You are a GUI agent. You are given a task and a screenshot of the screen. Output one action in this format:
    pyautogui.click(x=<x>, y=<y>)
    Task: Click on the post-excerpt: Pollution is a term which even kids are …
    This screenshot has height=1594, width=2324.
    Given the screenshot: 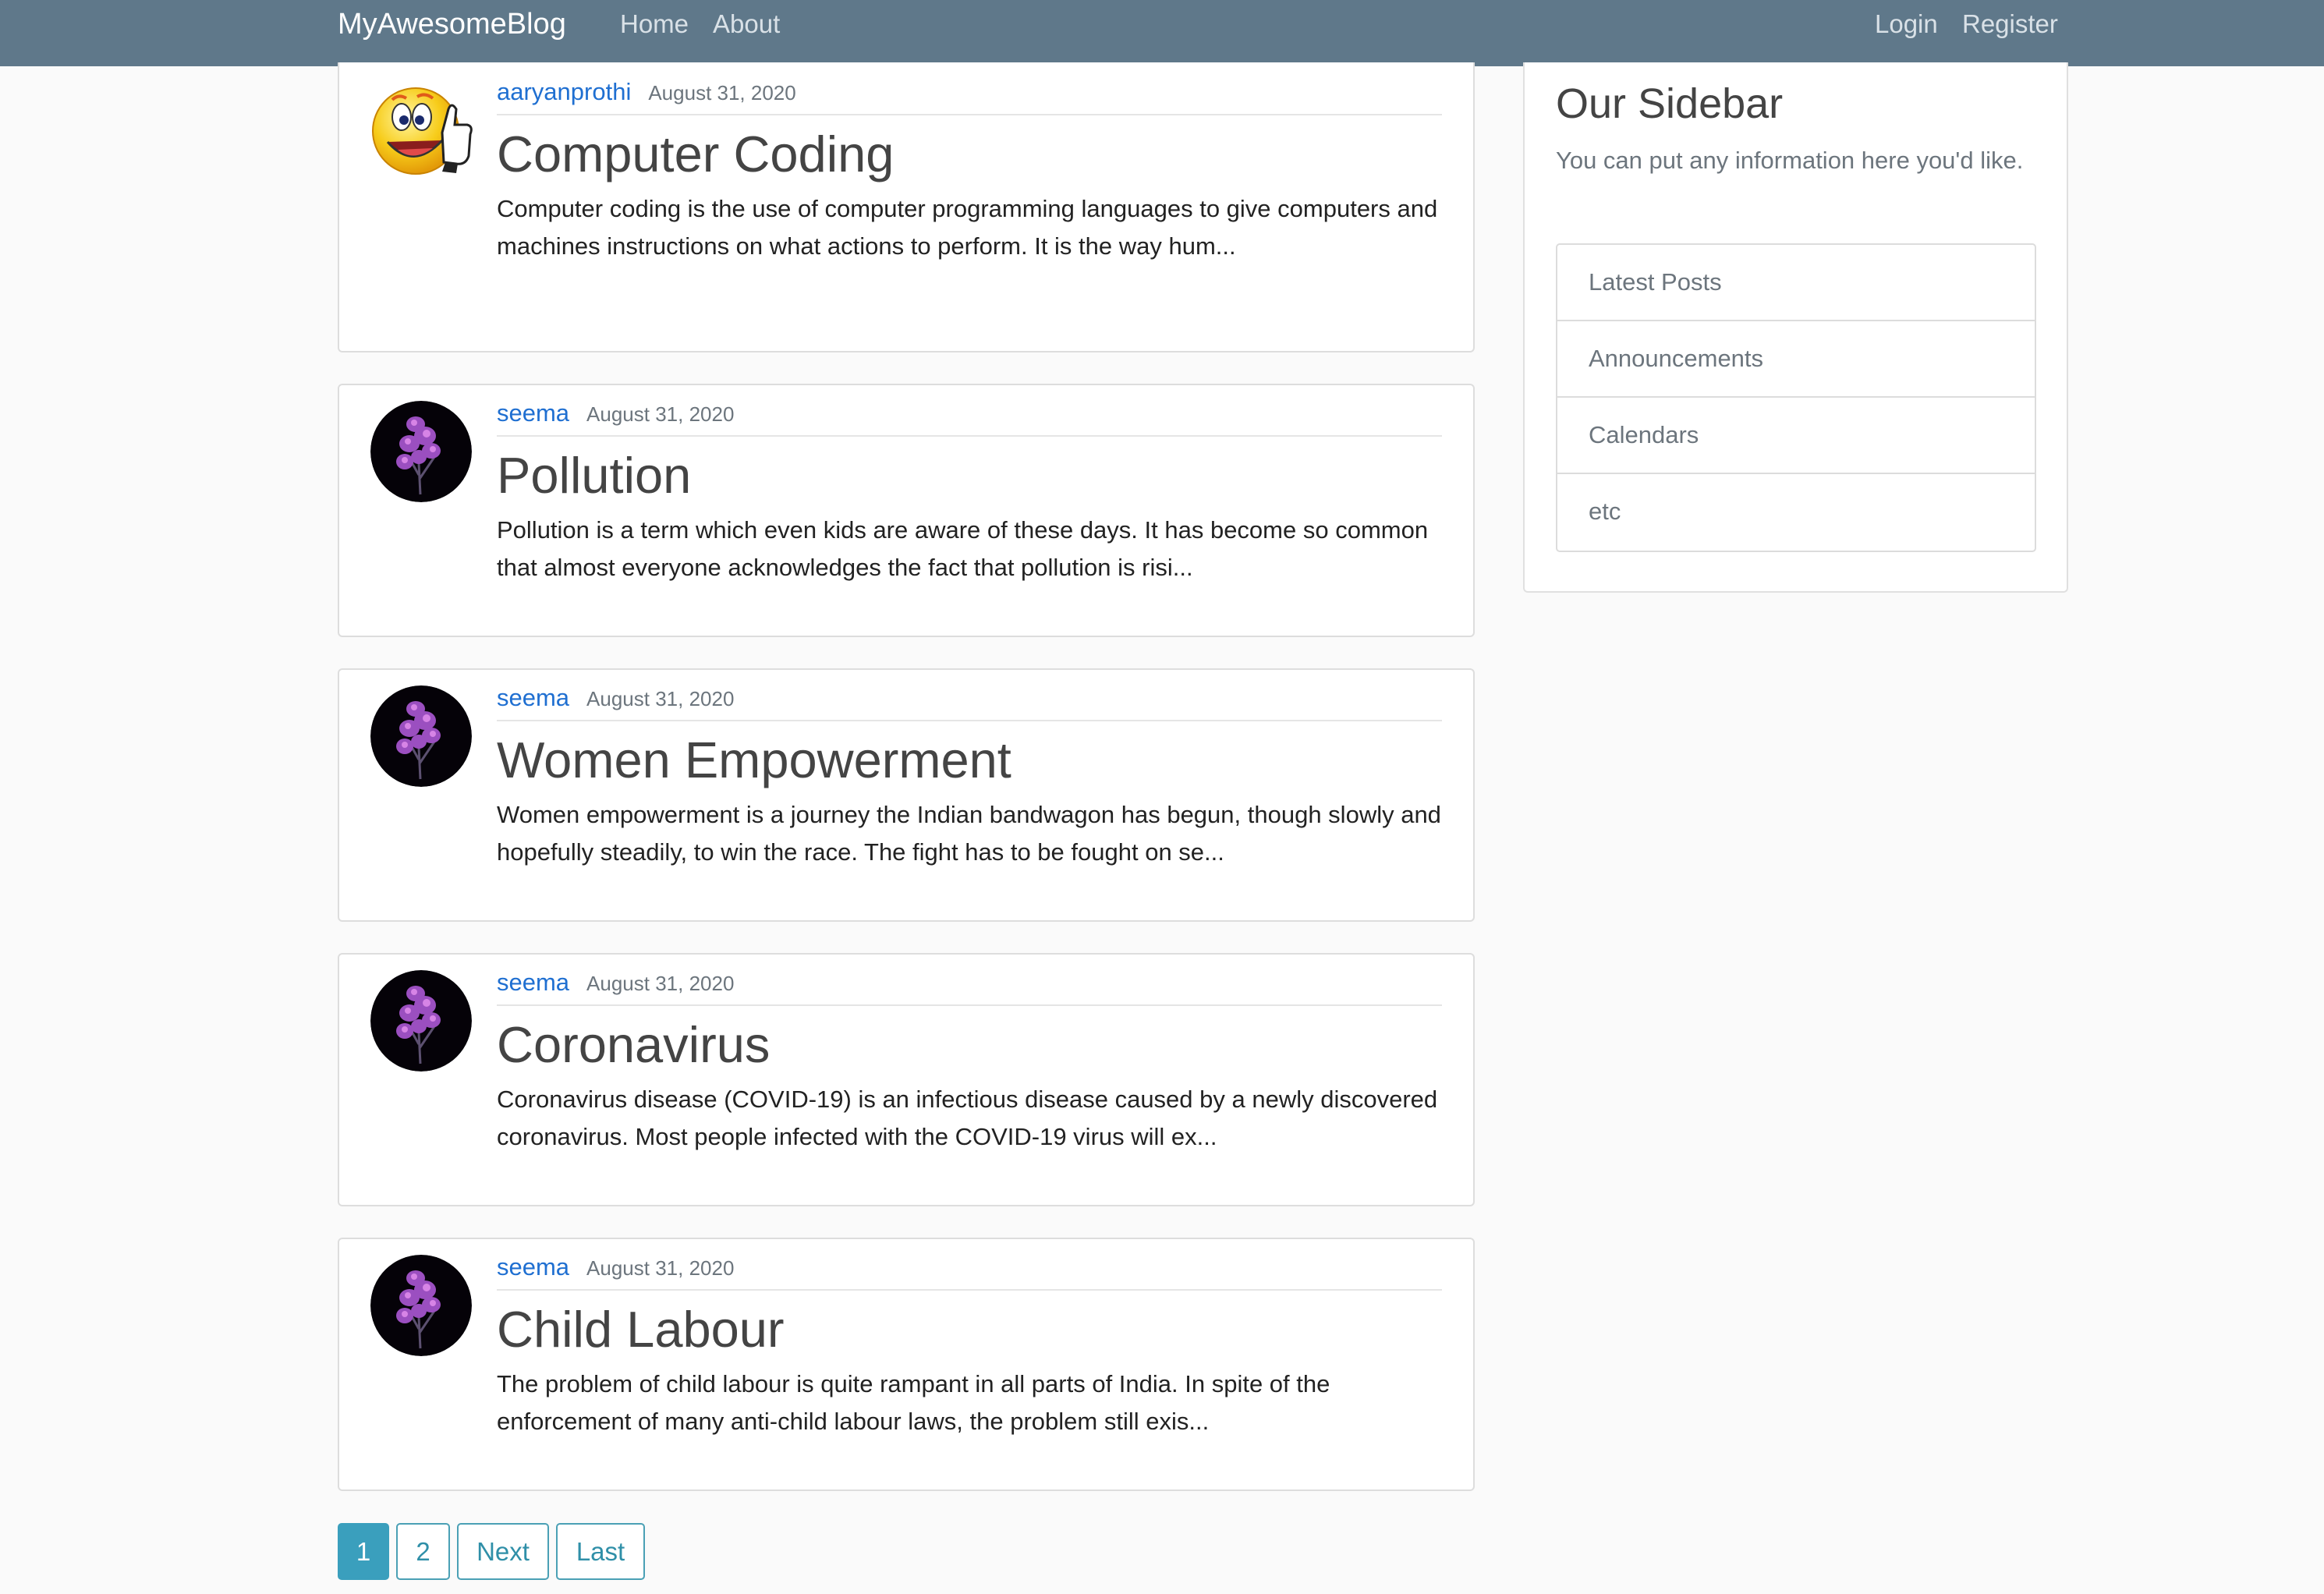 What is the action you would take?
    pyautogui.click(x=963, y=548)
    